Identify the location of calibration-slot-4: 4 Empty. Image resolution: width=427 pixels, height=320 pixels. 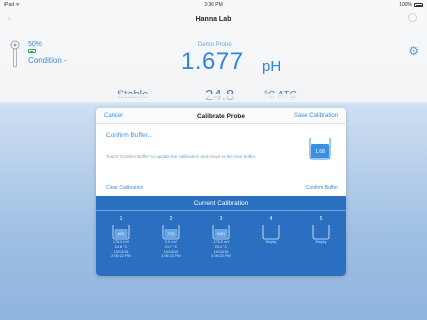
(271, 230).